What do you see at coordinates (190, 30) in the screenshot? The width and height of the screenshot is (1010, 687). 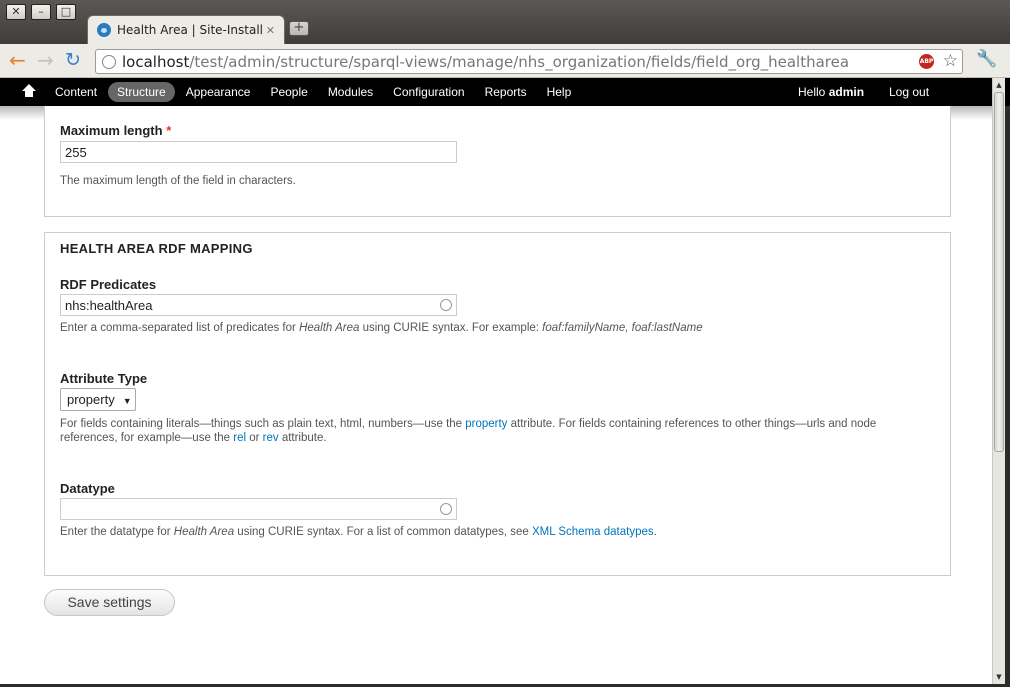 I see `tab-title: Health Area | Site-Install` at bounding box center [190, 30].